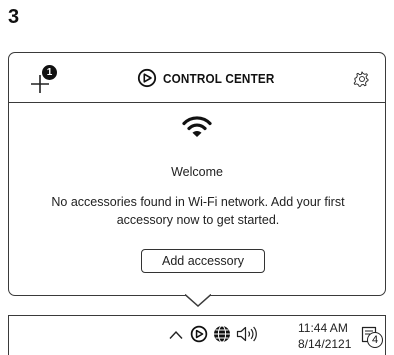 The image size is (394, 355). What do you see at coordinates (330, 336) in the screenshot?
I see `clock: 11:44 AM 8/14/2121` at bounding box center [330, 336].